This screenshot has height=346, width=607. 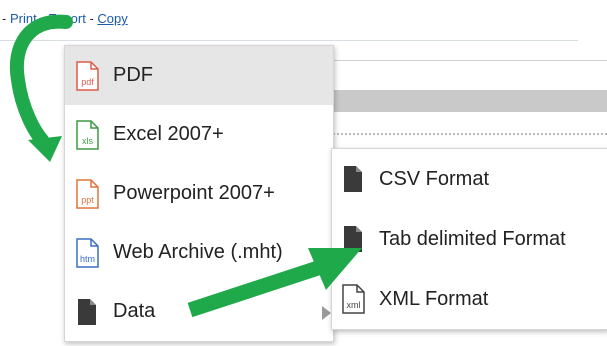 What do you see at coordinates (133, 75) in the screenshot?
I see `menu-item-label: PDF` at bounding box center [133, 75].